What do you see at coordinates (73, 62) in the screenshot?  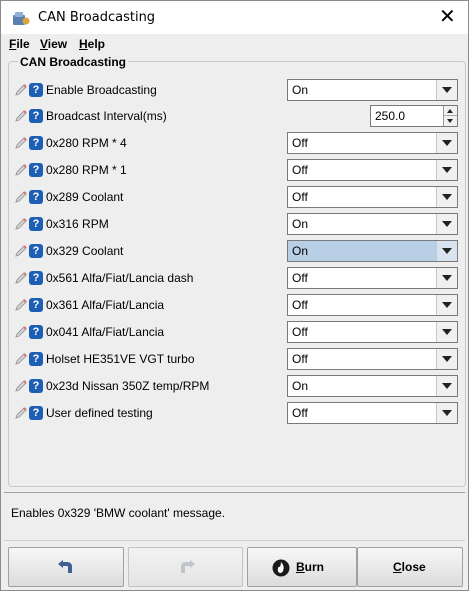 I see `group-title: CAN Broadcasting` at bounding box center [73, 62].